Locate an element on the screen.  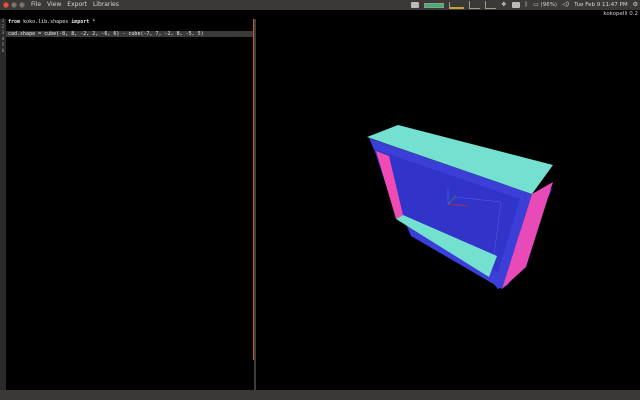
volume-icon: ◁) is located at coordinates (565, 5).